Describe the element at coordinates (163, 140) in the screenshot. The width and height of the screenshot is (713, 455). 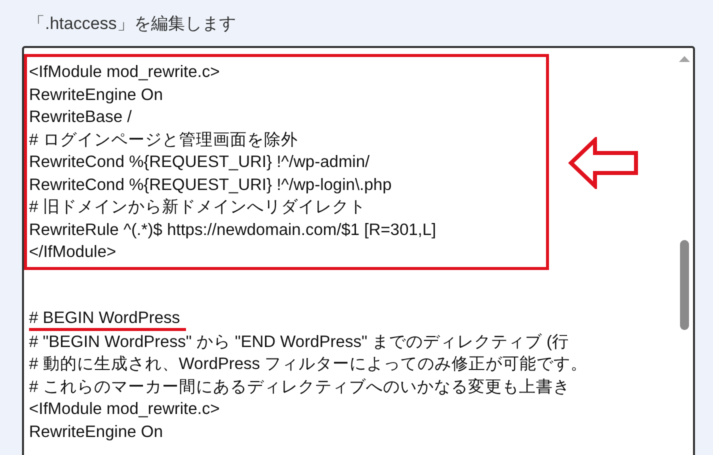
I see `code-line: # ログインページと管理画面を除外` at that location.